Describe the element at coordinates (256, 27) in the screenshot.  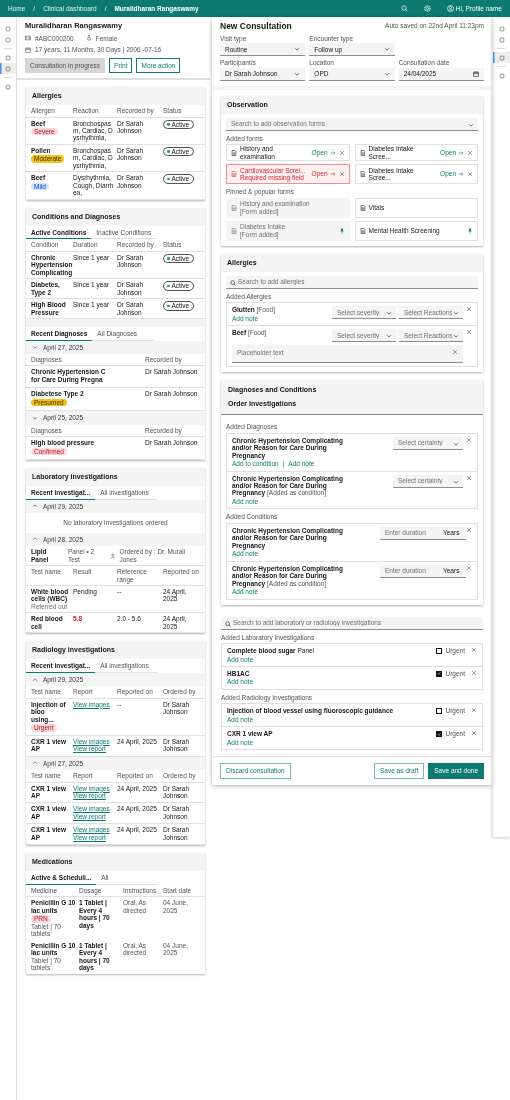
I see `consultation-title: New Consultation` at that location.